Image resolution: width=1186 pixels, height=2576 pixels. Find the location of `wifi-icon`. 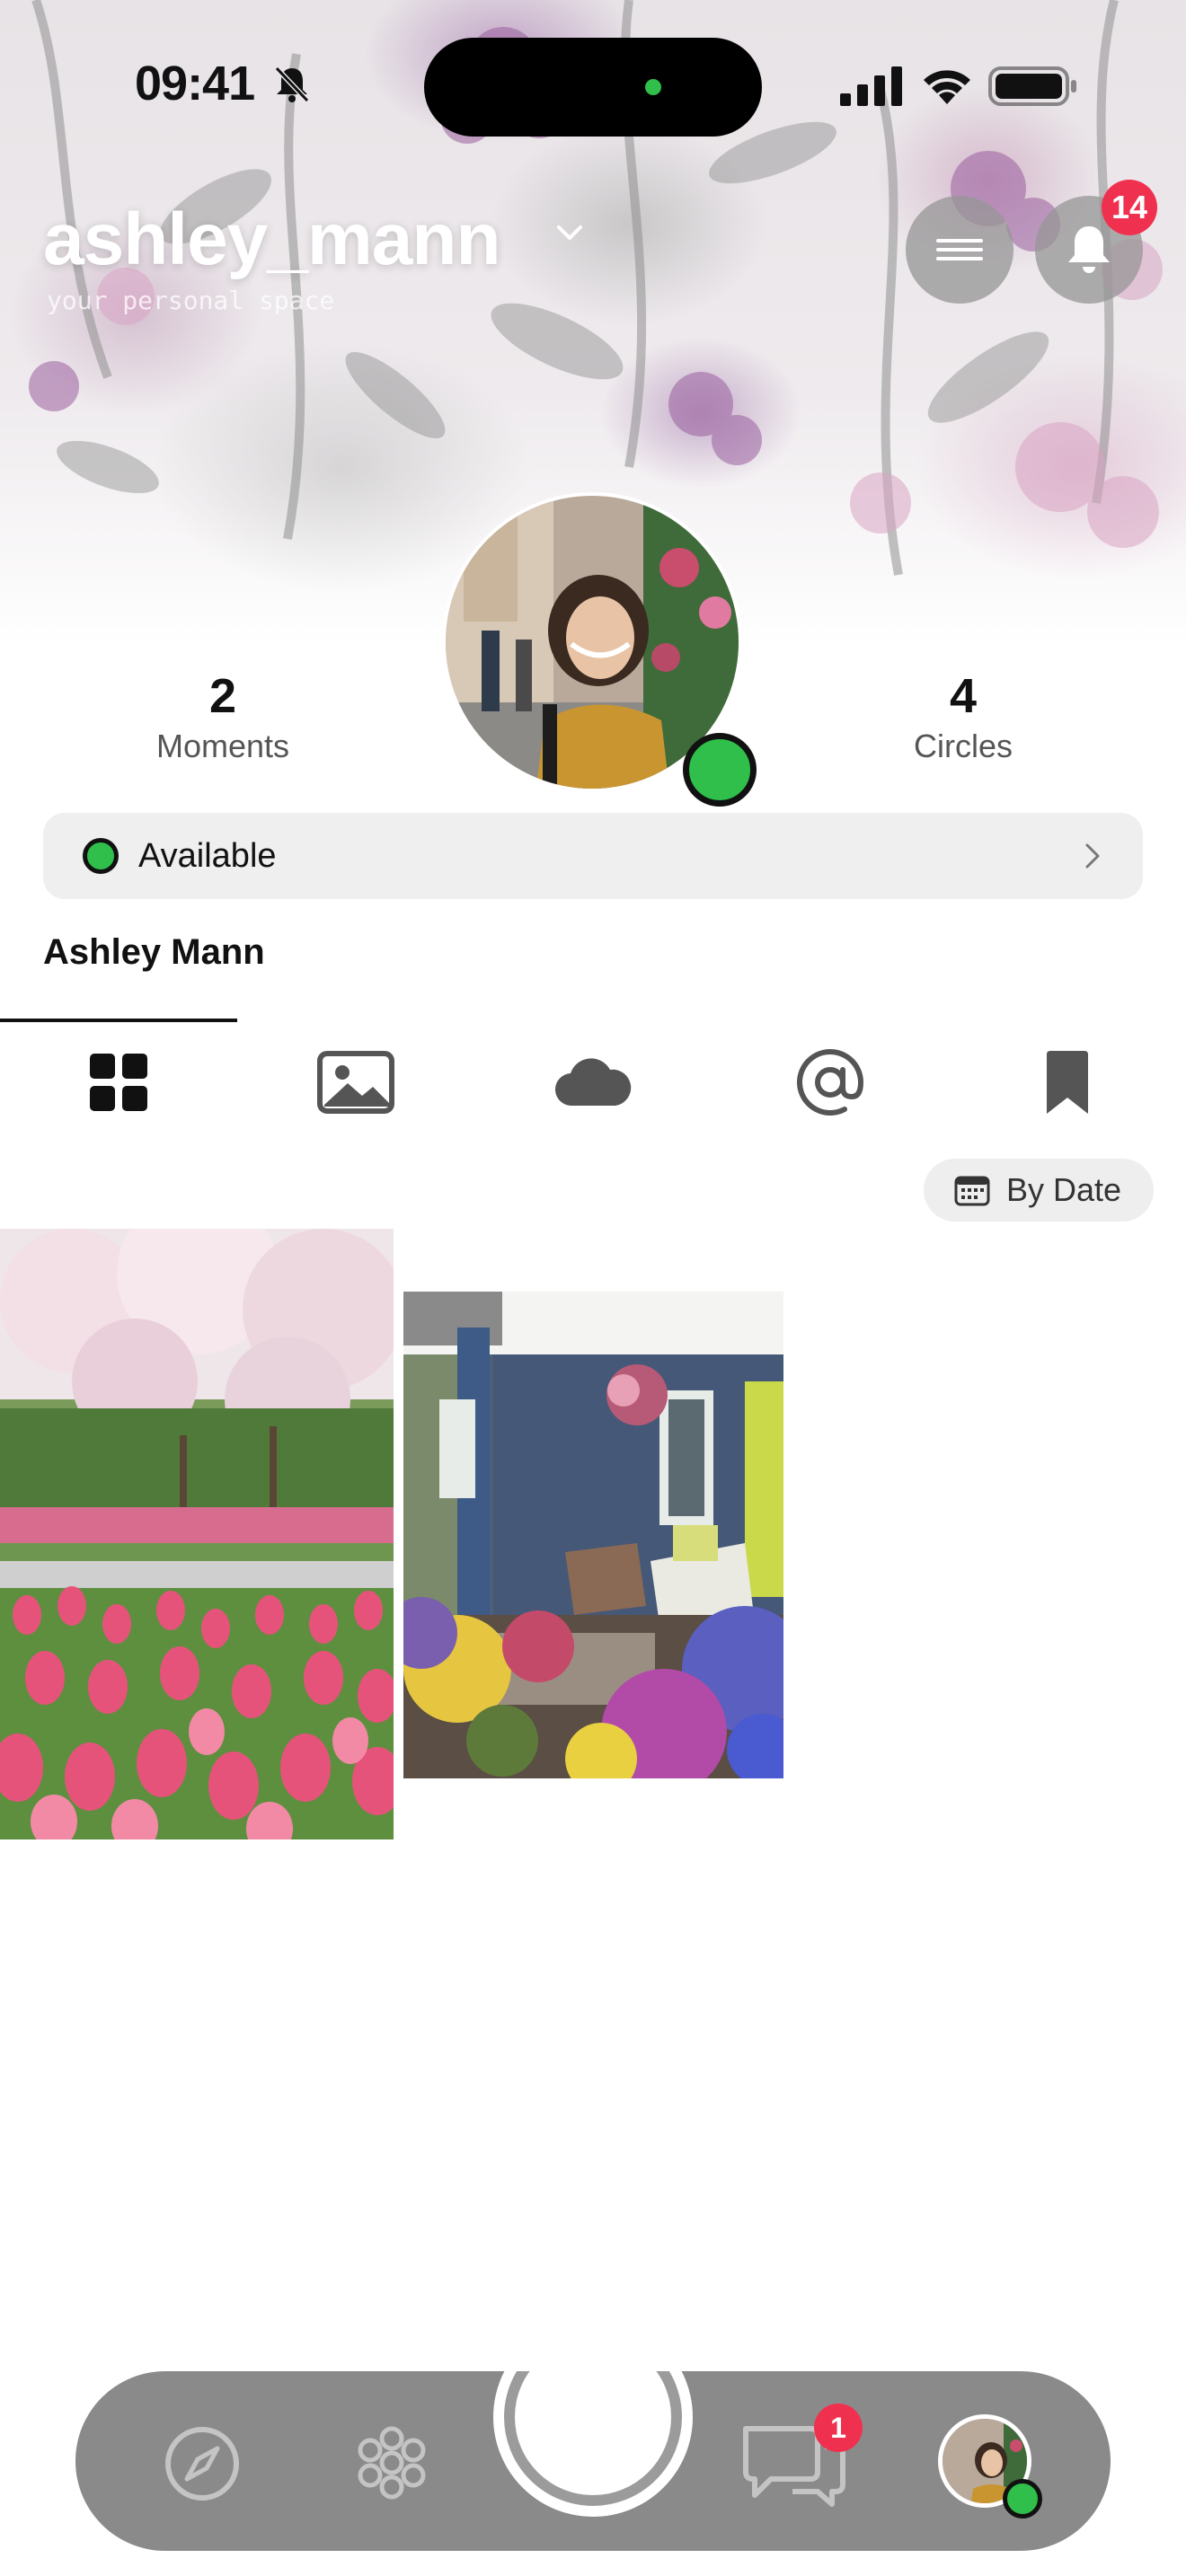

wifi-icon is located at coordinates (947, 87).